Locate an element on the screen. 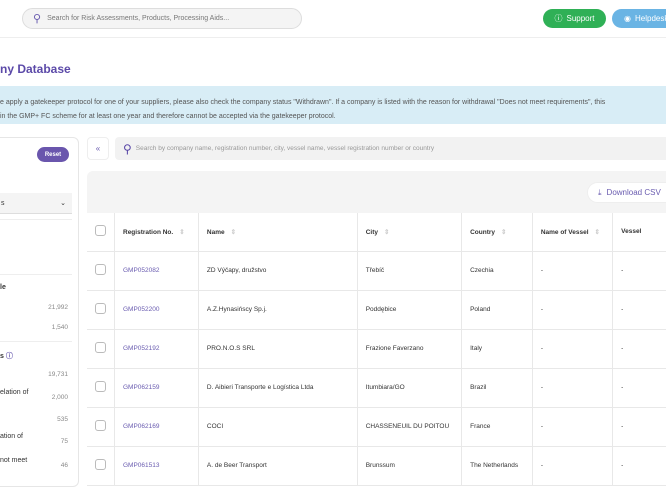  globe-icon: ◉ is located at coordinates (627, 18).